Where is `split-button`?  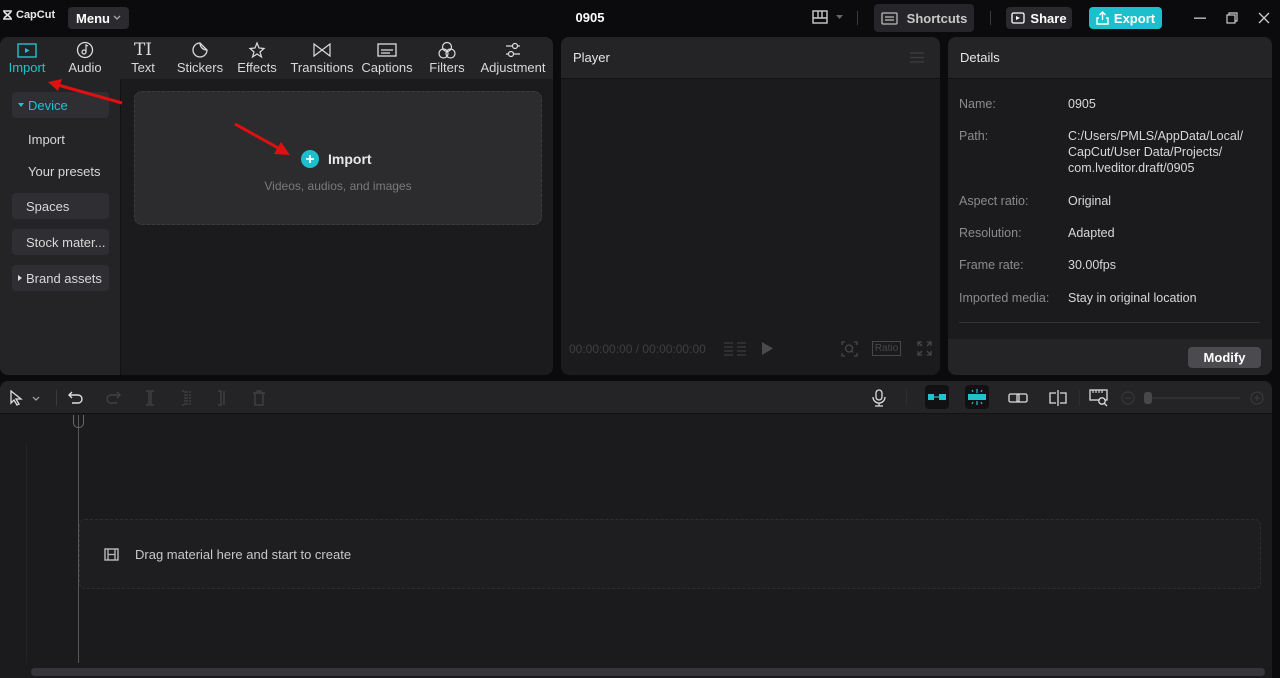 split-button is located at coordinates (150, 398).